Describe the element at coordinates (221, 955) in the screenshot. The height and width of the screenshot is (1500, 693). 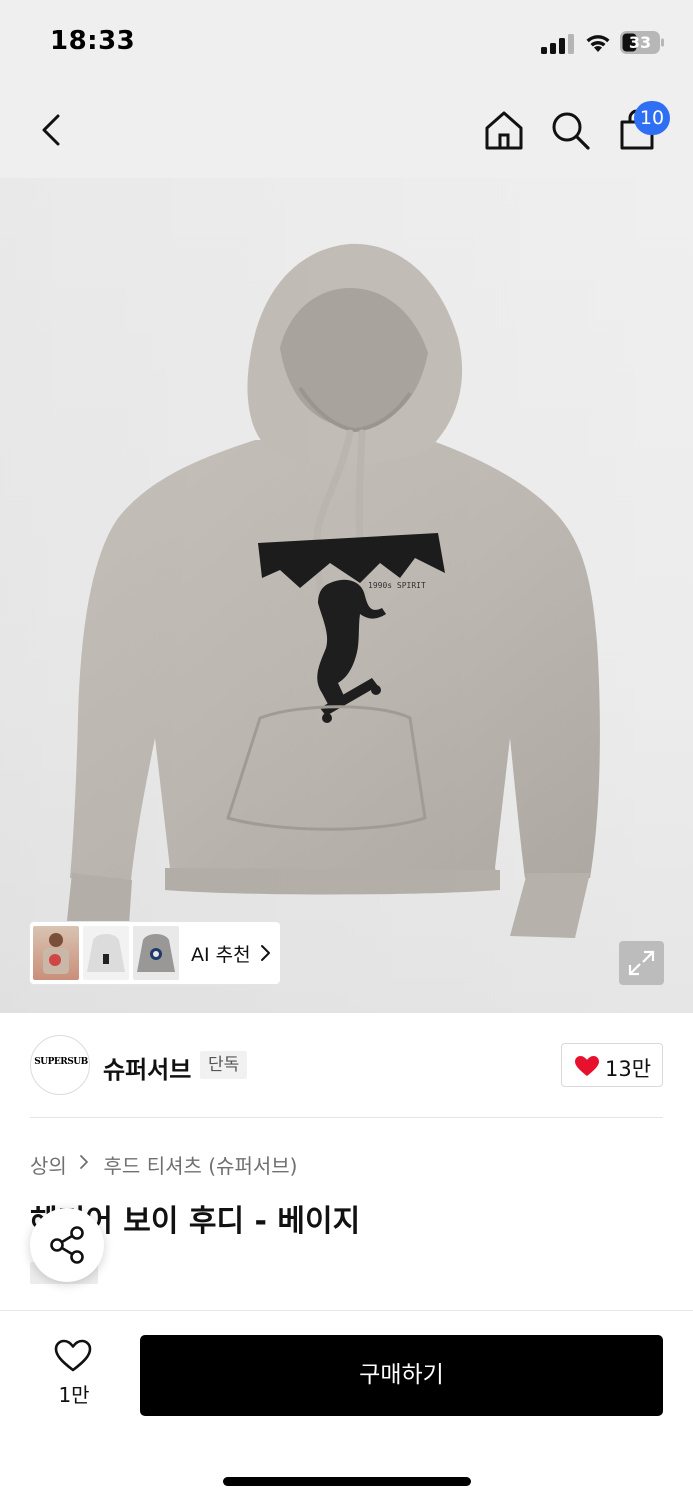
I see `ai-recommend-label: AI 추천` at that location.